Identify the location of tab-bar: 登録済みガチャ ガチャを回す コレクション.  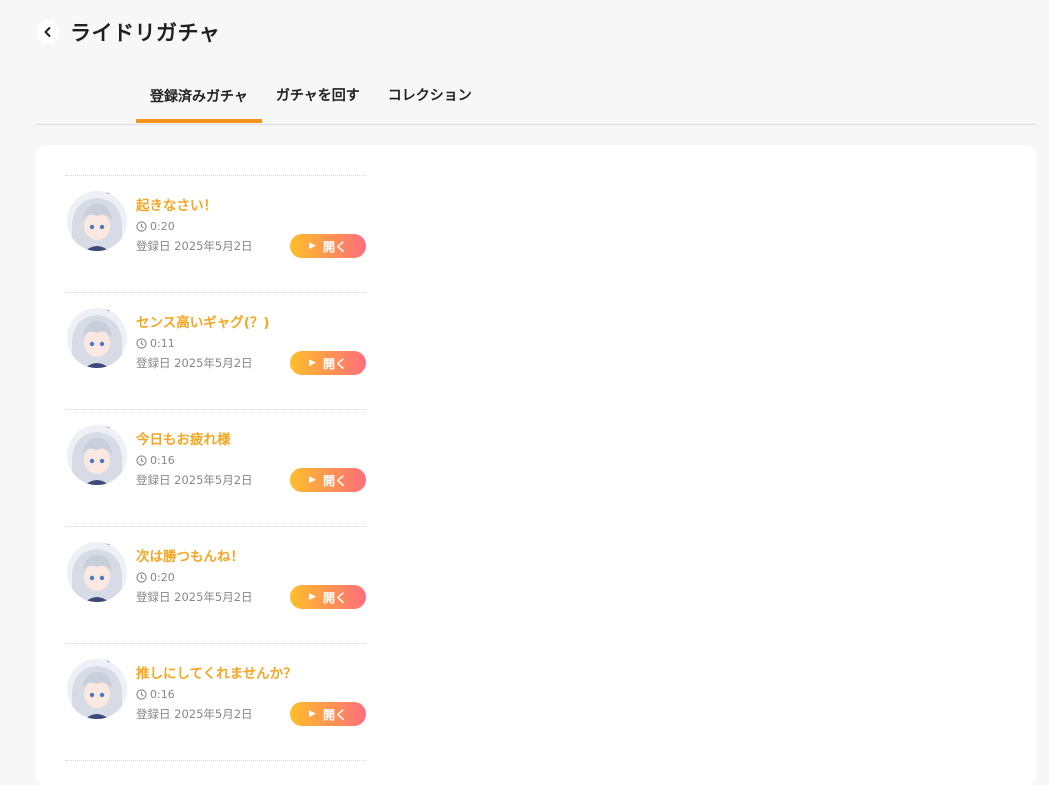
(311, 100).